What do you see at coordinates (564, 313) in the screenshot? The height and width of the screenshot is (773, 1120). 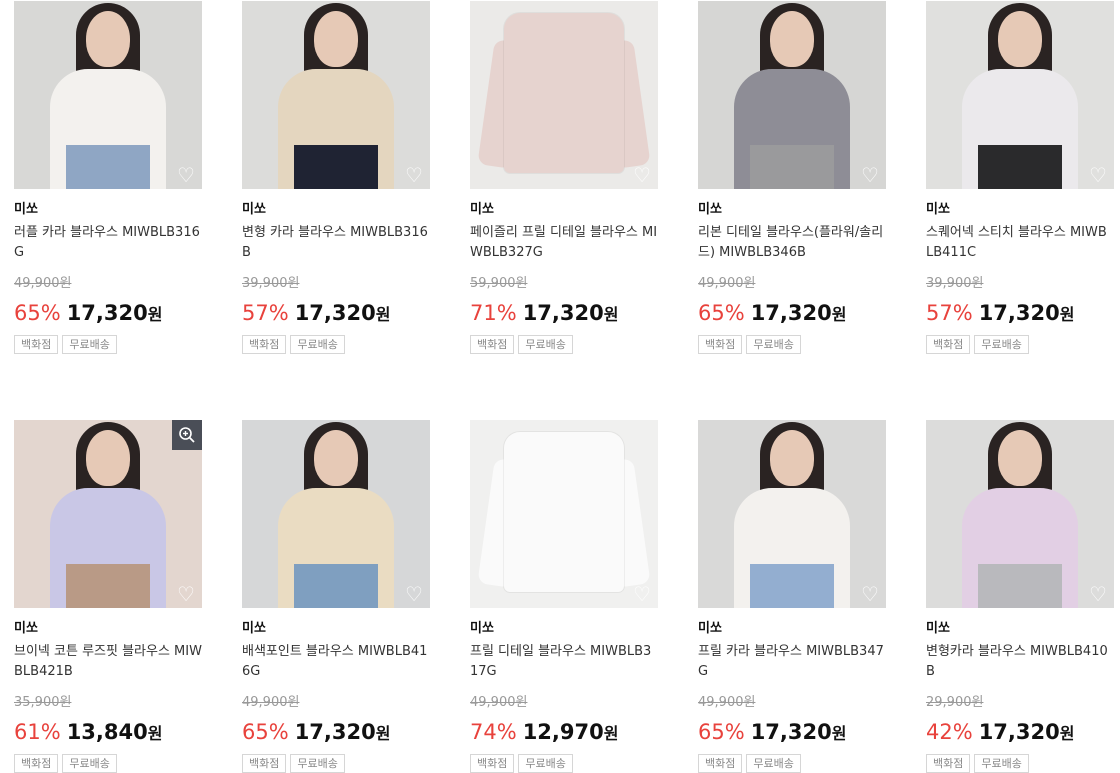 I see `price-row: 71% 17,320원` at bounding box center [564, 313].